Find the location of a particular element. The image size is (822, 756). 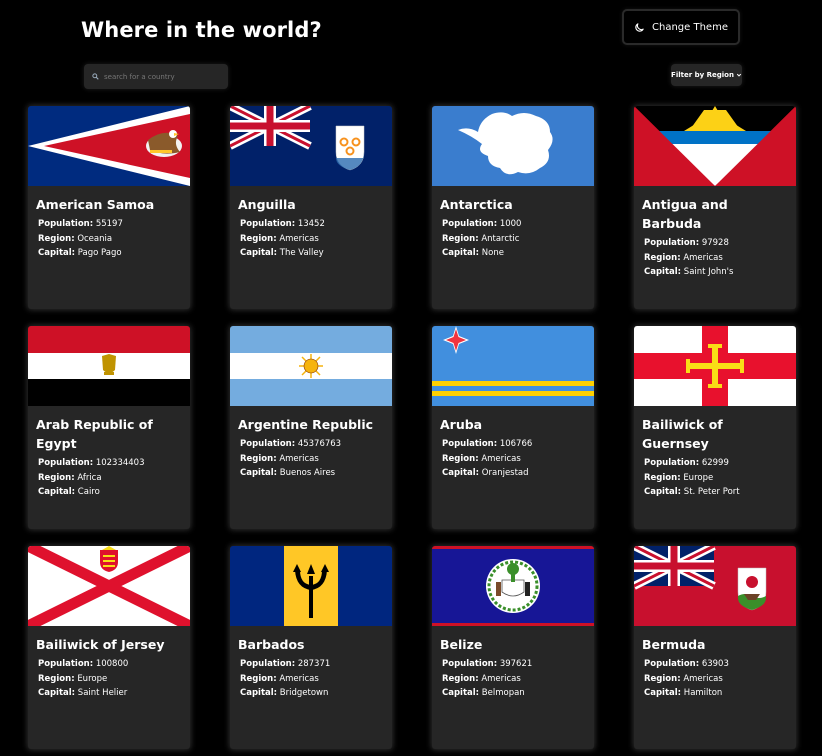

region-row: Region: Antarctic is located at coordinates (481, 238).